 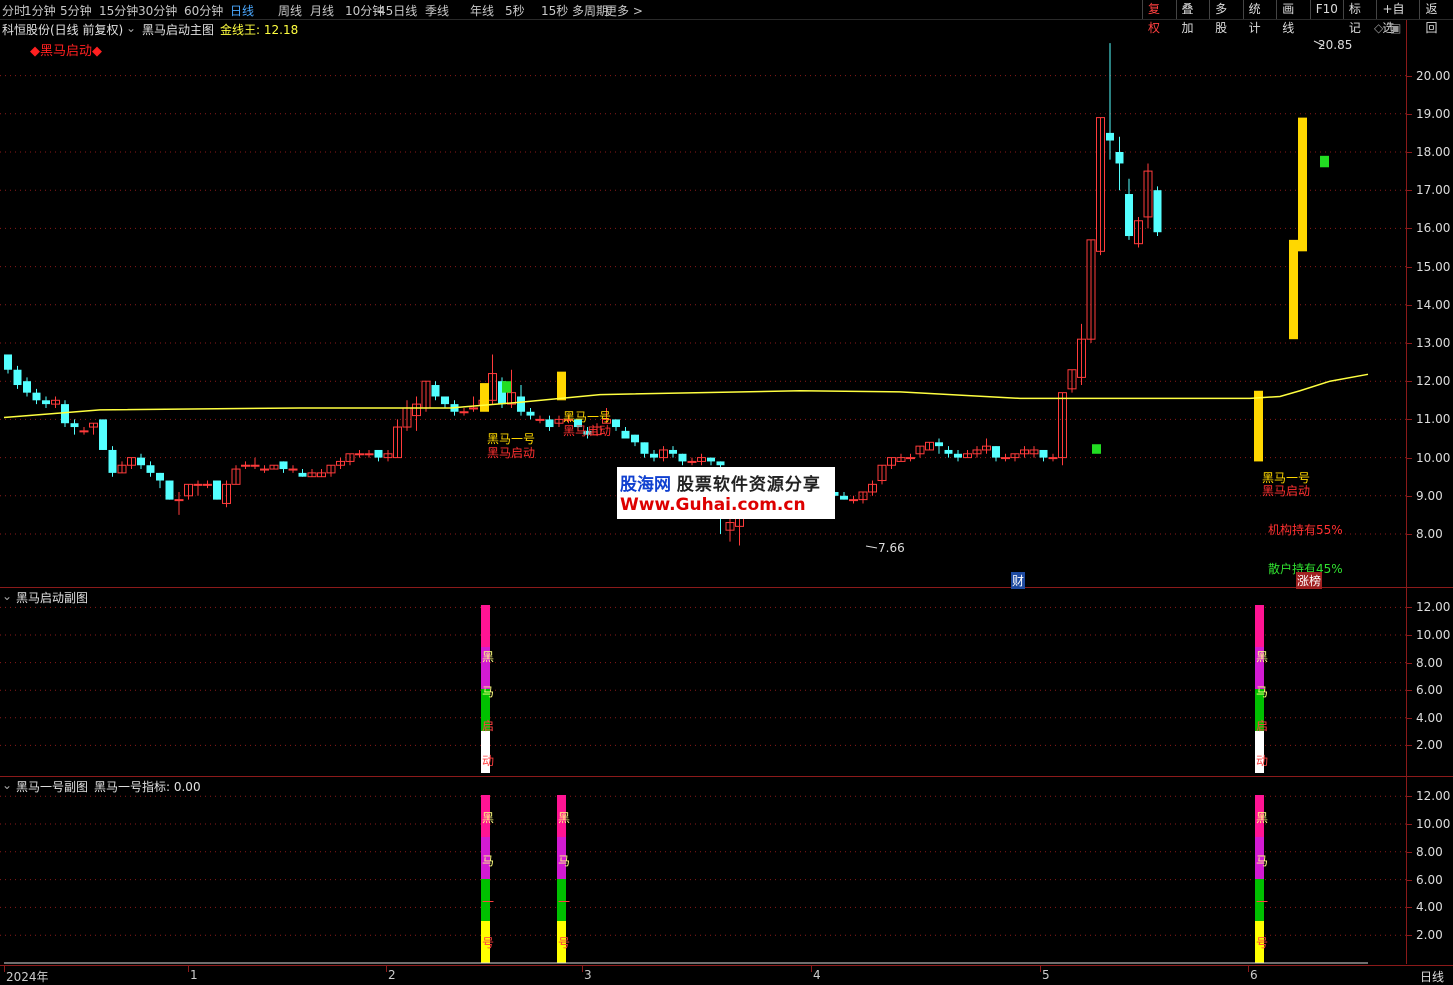 What do you see at coordinates (1433, 190) in the screenshot?
I see `price-tick-label: 17.00` at bounding box center [1433, 190].